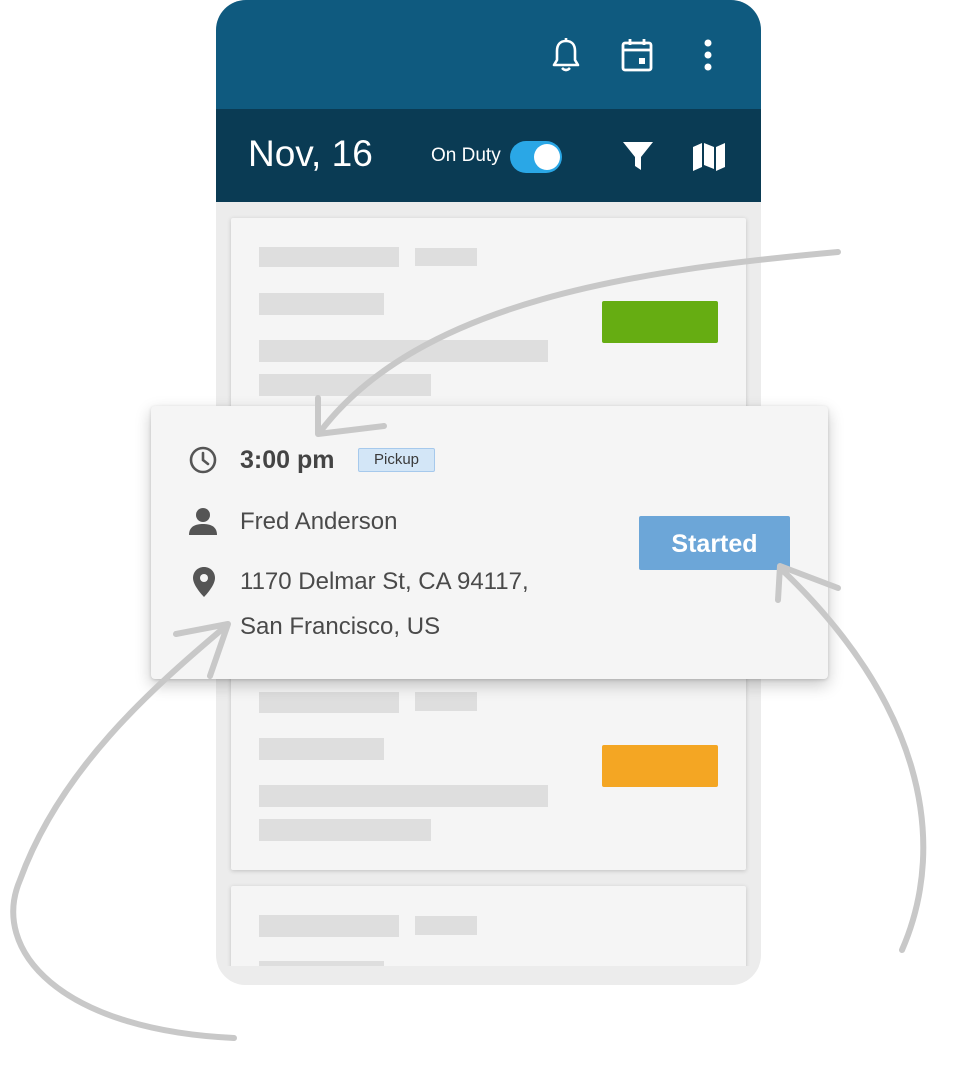  I want to click on more-vert-icon, so click(708, 55).